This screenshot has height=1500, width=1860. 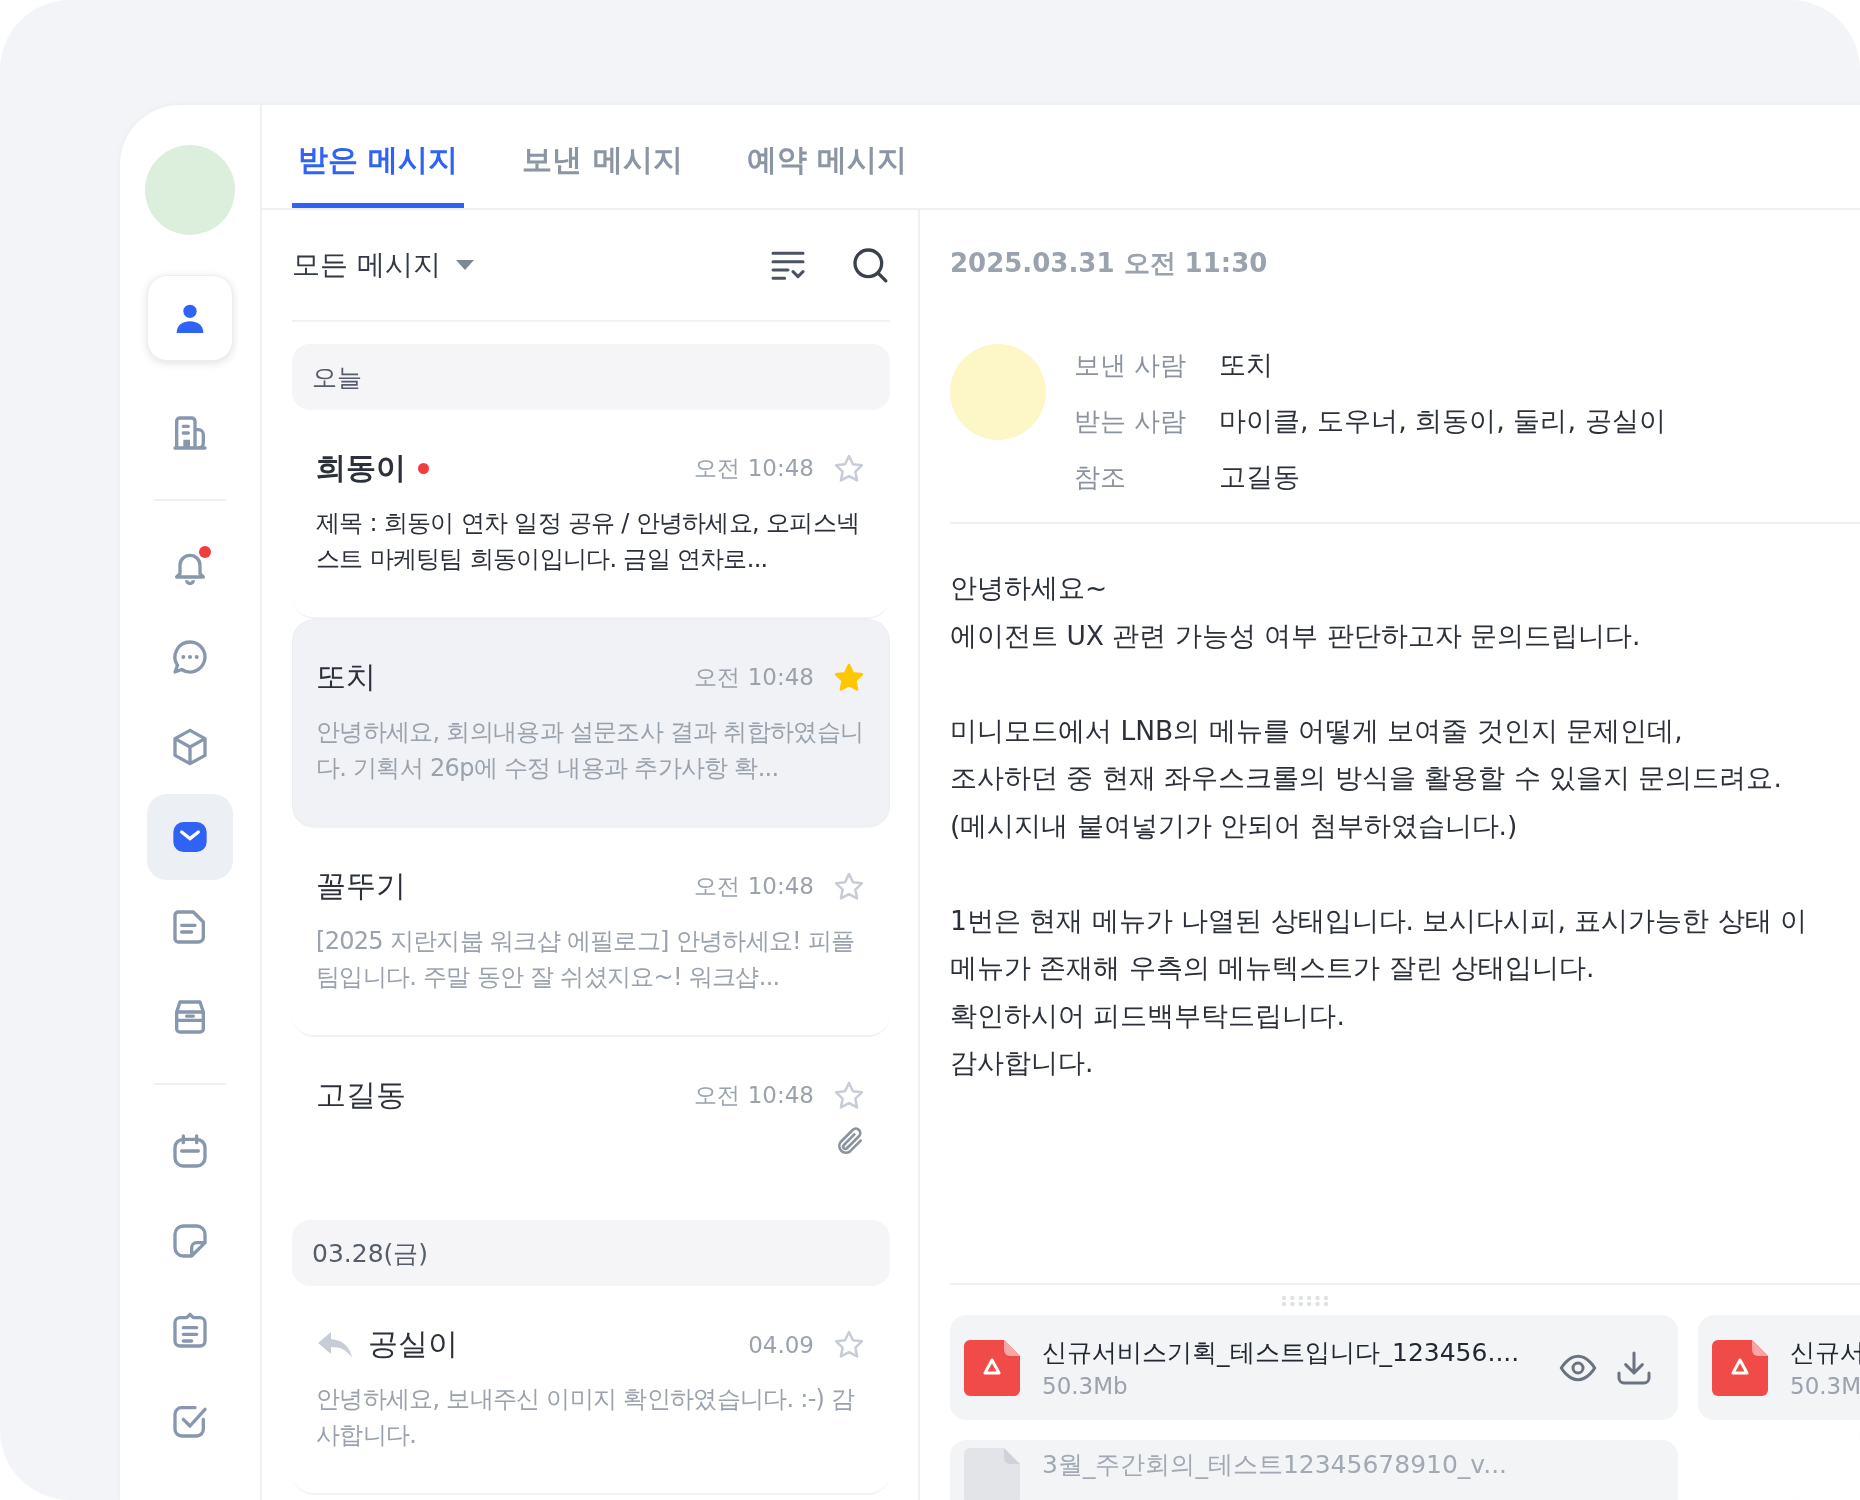 I want to click on caret-icon, so click(x=464, y=265).